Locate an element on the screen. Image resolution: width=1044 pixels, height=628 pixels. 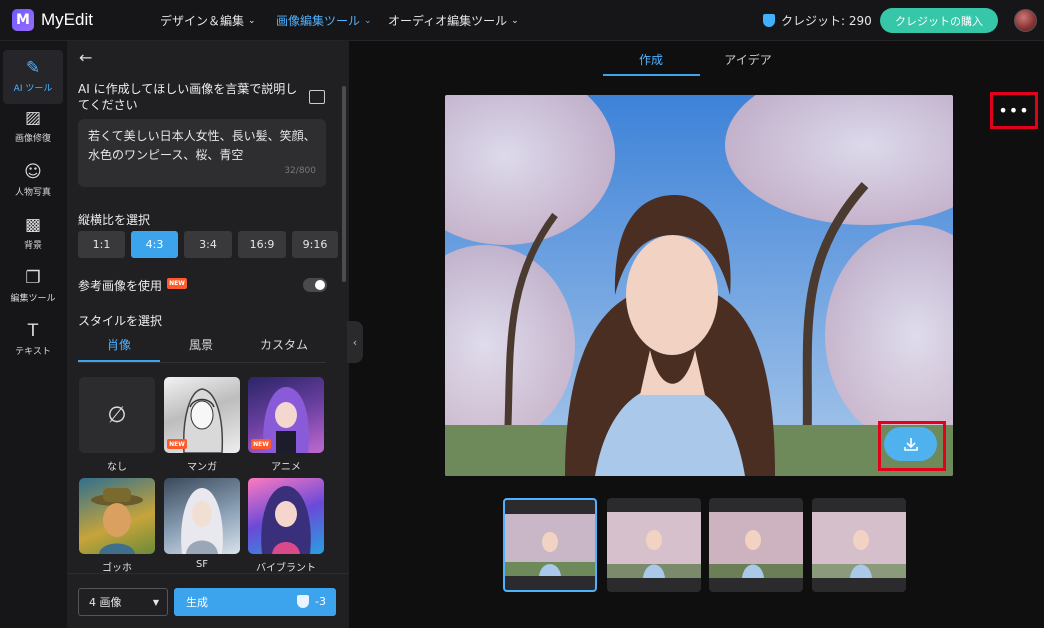
rail-label: 編集ツール is located at coordinates (33, 299).